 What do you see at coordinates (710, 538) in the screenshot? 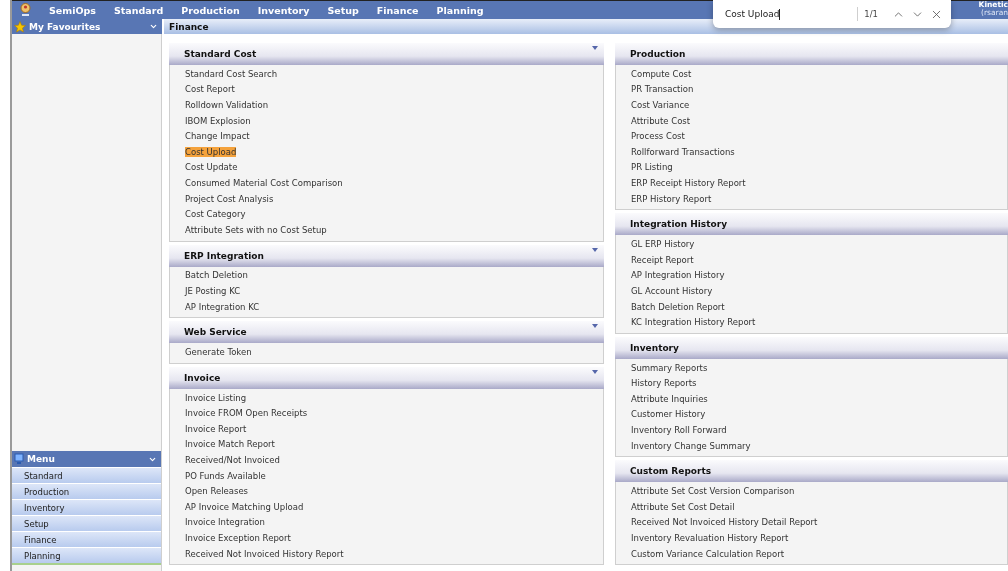
I see `menu-link: Inventory Revaluation History Report` at bounding box center [710, 538].